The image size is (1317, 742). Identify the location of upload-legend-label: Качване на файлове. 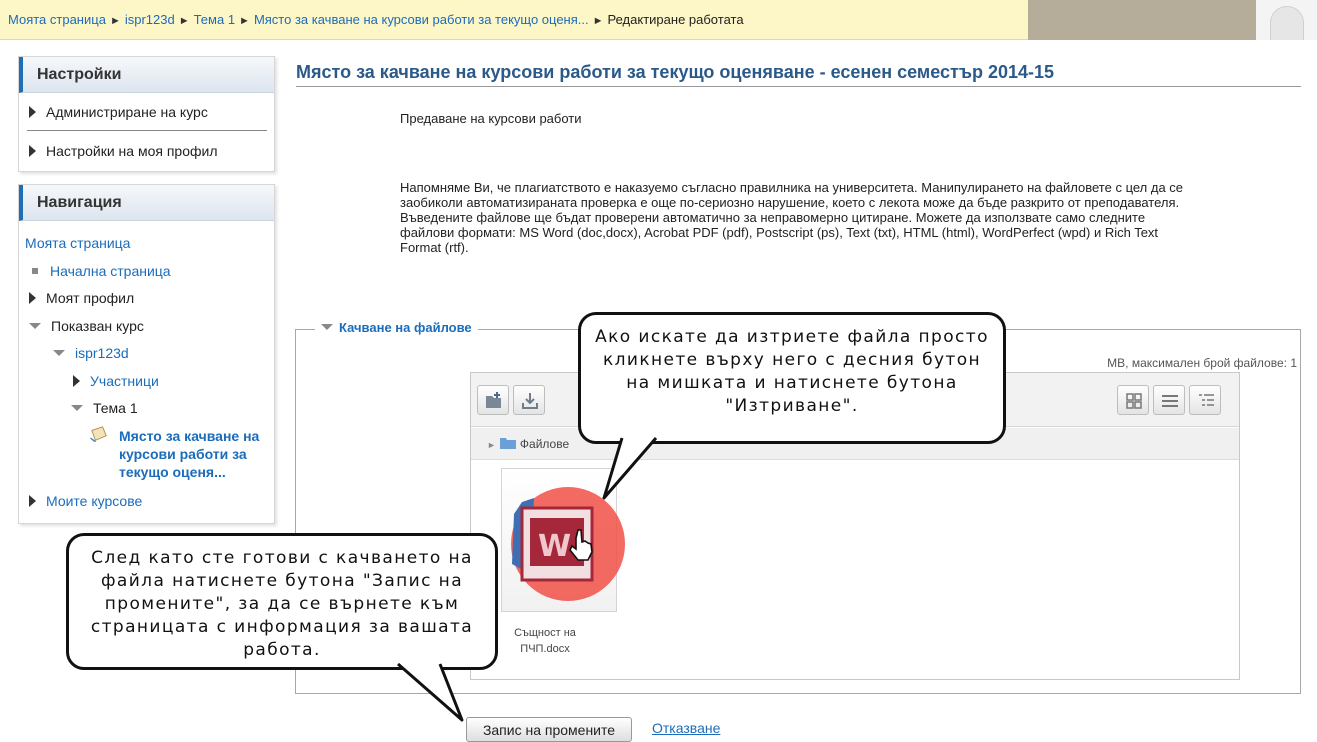
(405, 327).